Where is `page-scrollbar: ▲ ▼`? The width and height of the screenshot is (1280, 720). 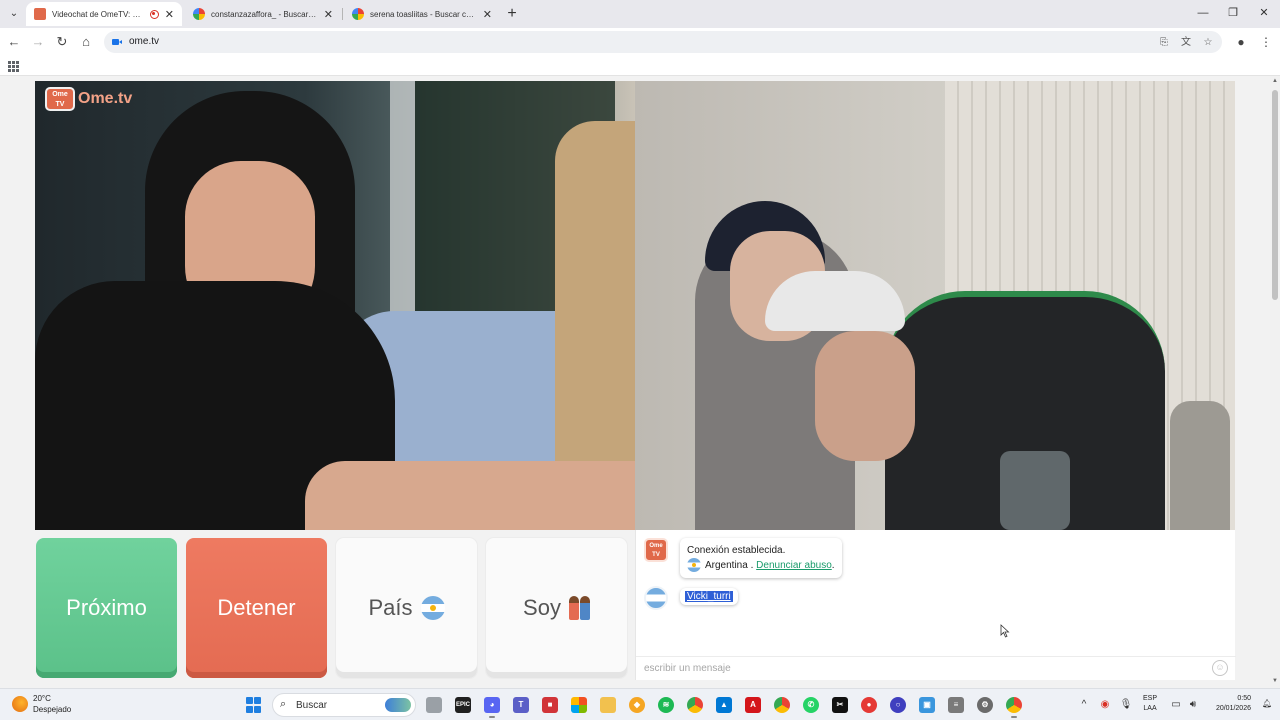
page-scrollbar: ▲ ▼ is located at coordinates (1275, 382).